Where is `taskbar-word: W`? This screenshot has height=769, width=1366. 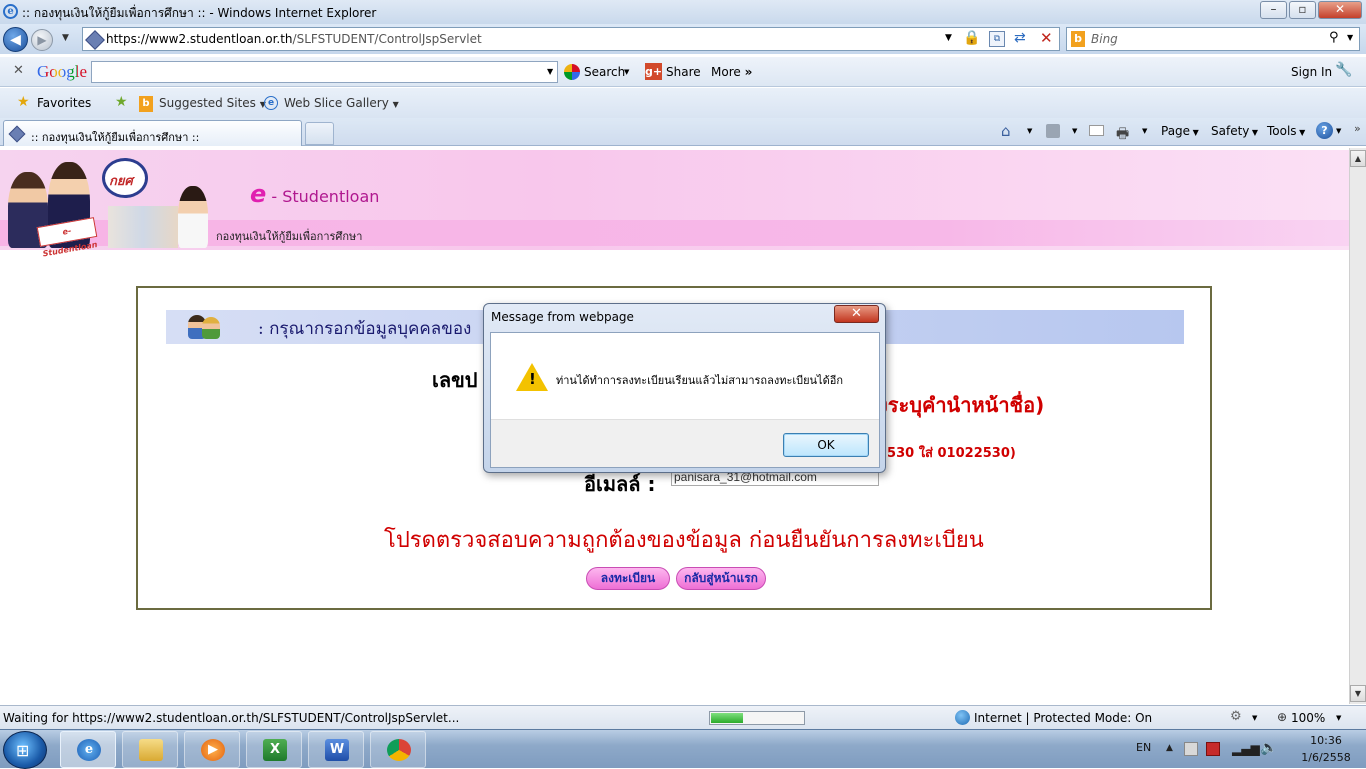
taskbar-word: W is located at coordinates (336, 749).